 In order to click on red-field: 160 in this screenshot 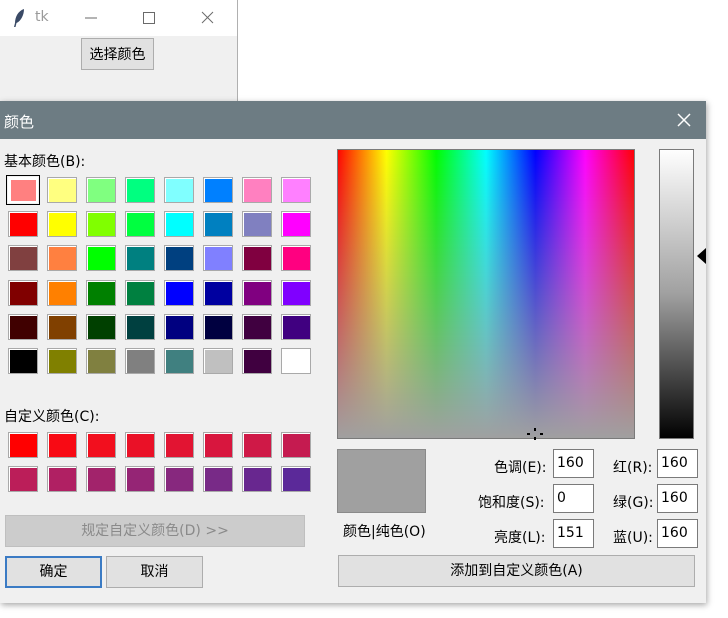, I will do `click(677, 463)`.